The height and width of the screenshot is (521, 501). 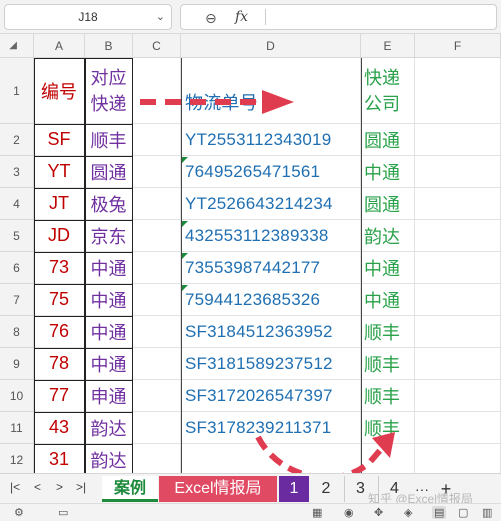 I want to click on row-header-11: 11, so click(x=17, y=428).